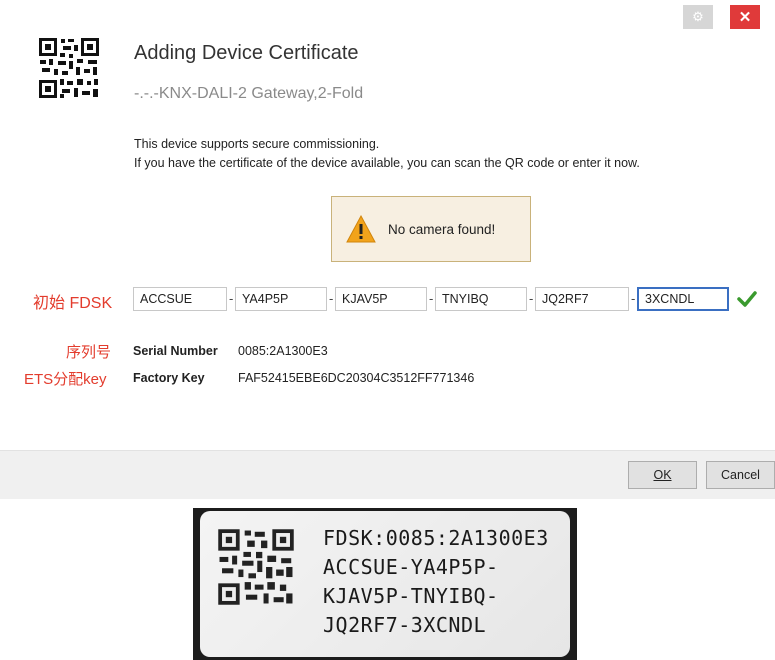 The image size is (775, 660). I want to click on camera-warning: No camera found!, so click(431, 229).